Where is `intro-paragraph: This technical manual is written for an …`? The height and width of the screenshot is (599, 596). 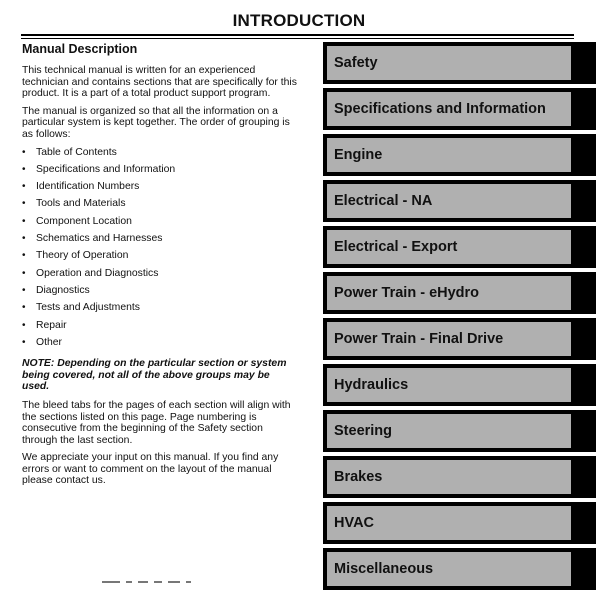 intro-paragraph: This technical manual is written for an … is located at coordinates (159, 82).